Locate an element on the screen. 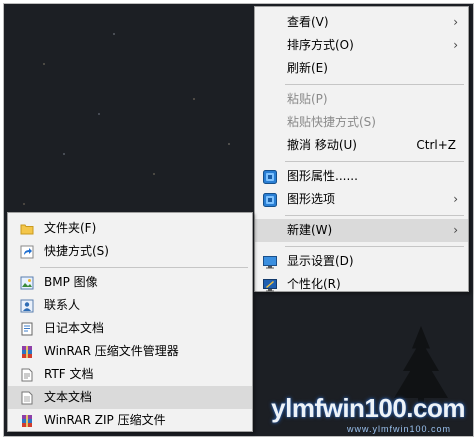 The image size is (475, 438). menu-item-label: 刷新(E) is located at coordinates (307, 68).